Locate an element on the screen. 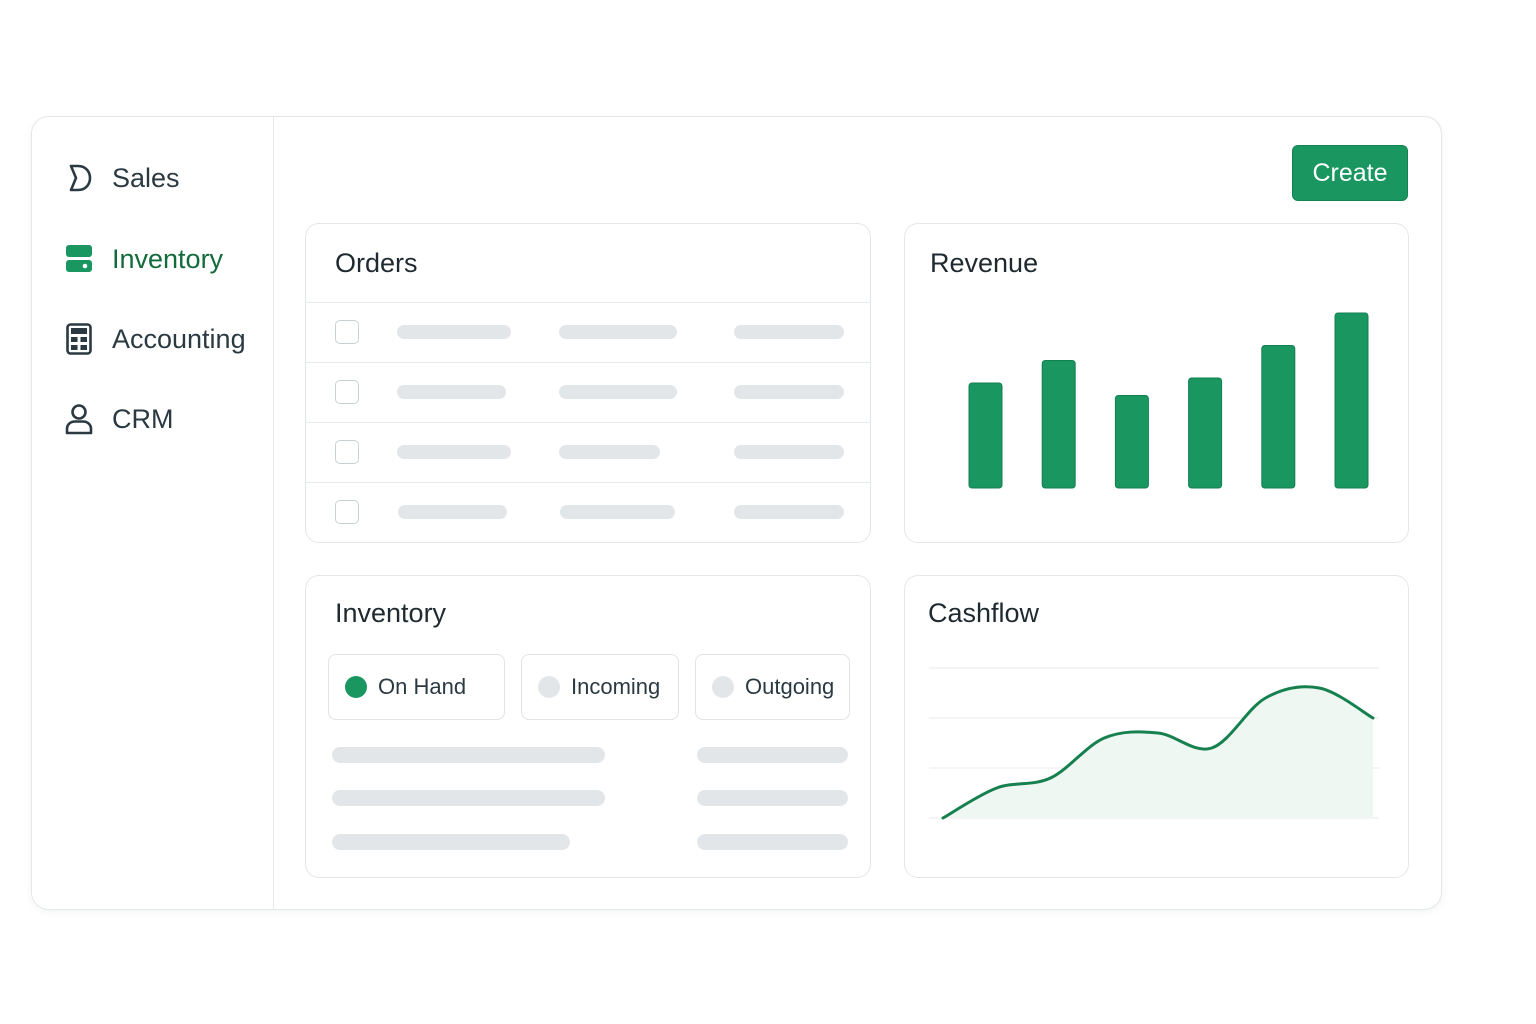 This screenshot has width=1536, height=1024. sidebar-item-crm: CRM is located at coordinates (119, 419).